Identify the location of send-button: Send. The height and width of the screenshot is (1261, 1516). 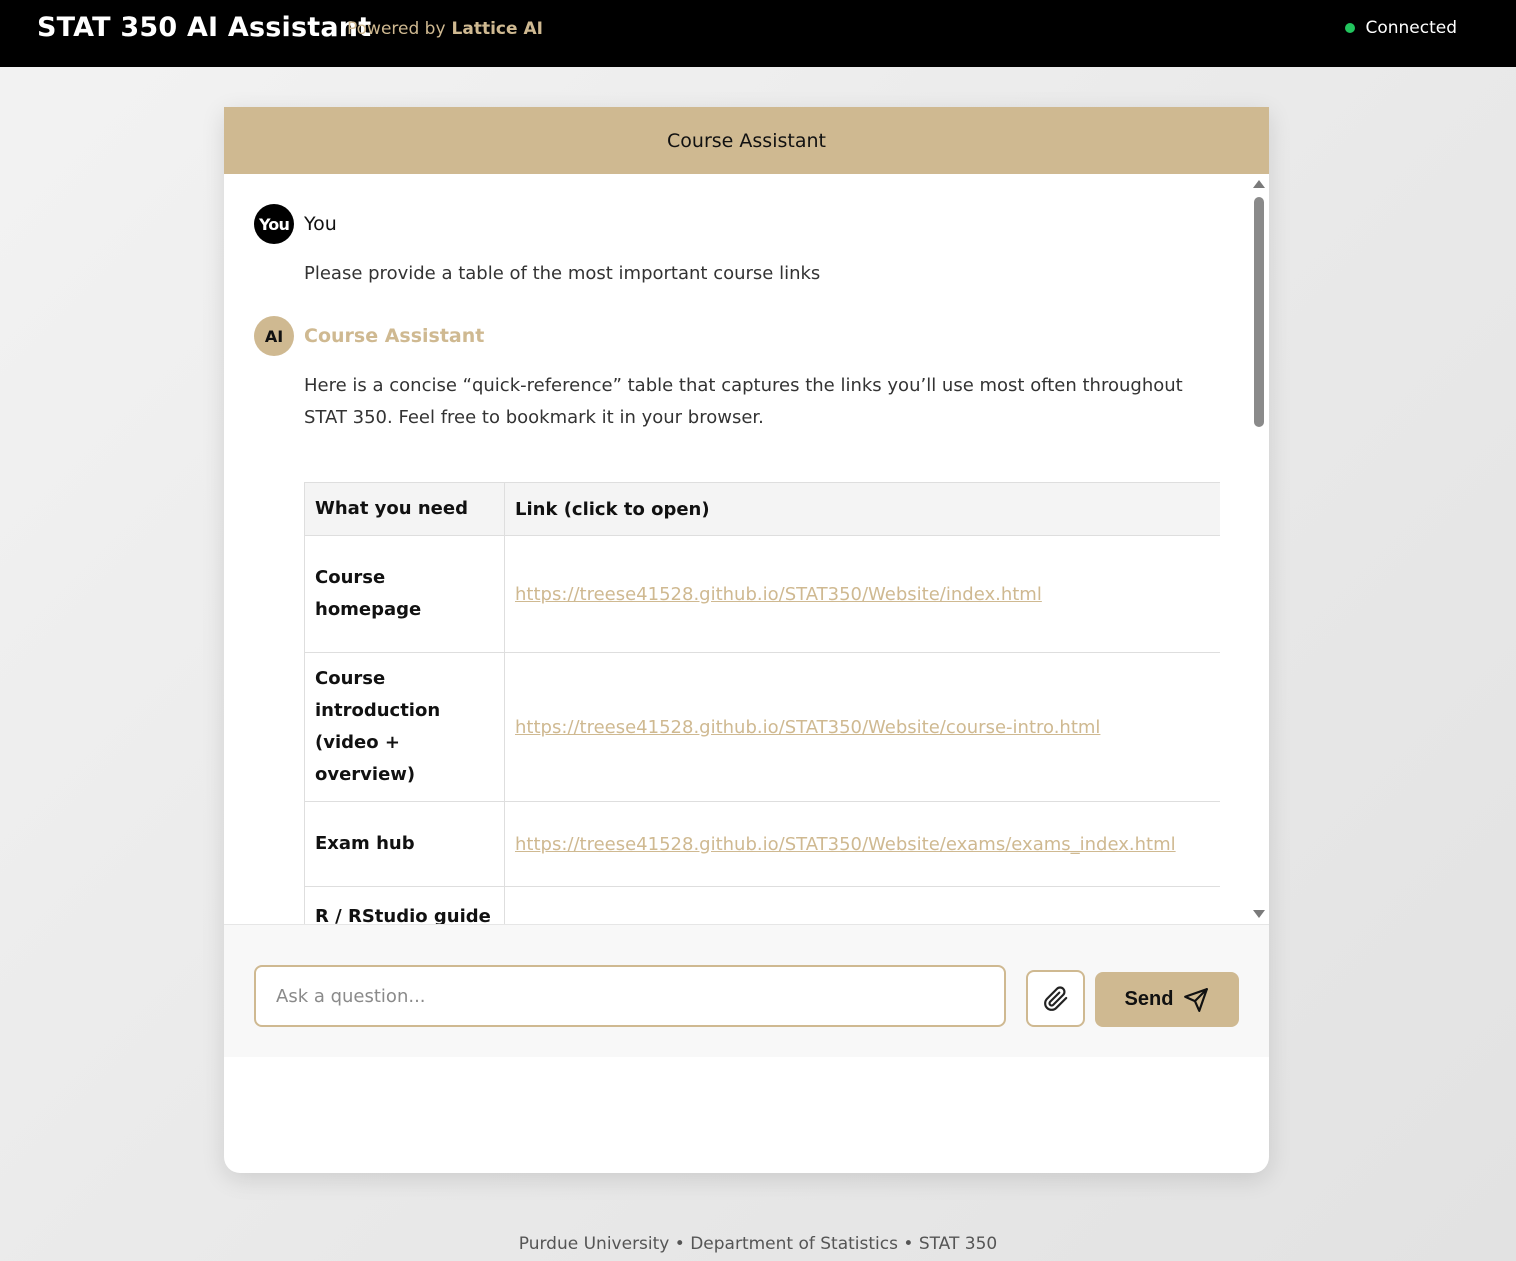
(1167, 999).